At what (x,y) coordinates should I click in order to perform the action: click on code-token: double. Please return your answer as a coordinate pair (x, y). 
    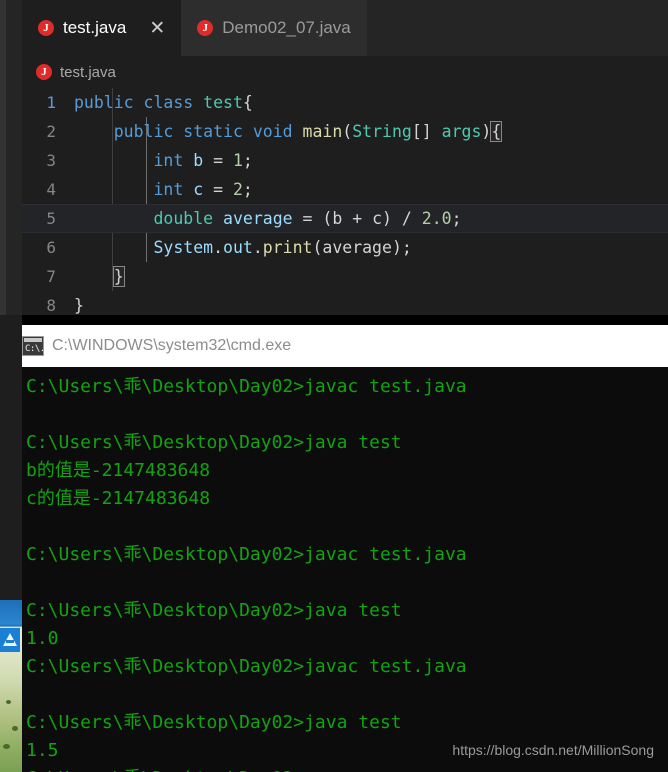
    Looking at the image, I should click on (183, 218).